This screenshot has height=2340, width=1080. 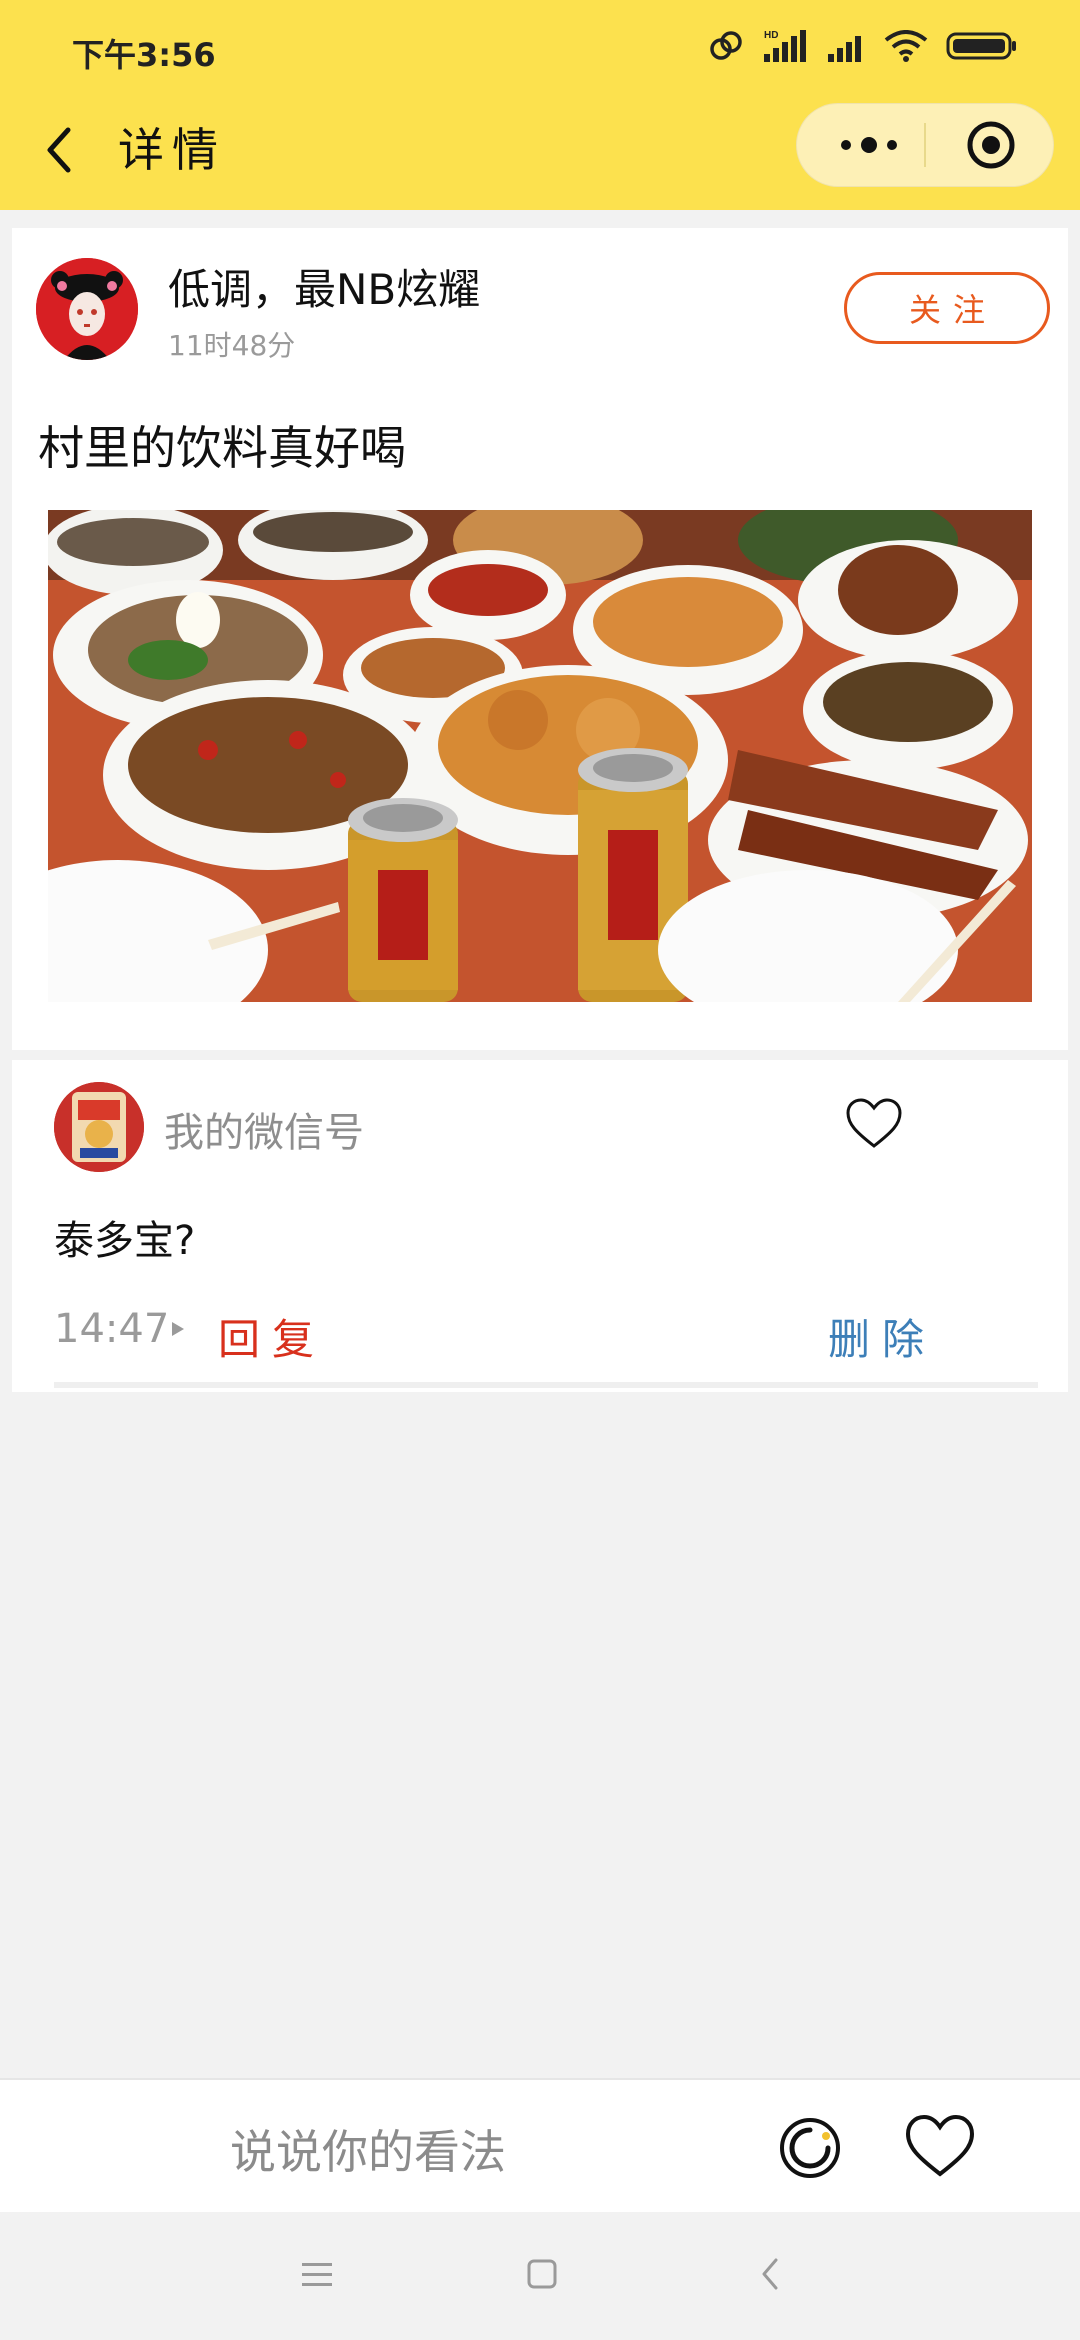 I want to click on home-button, so click(x=542, y=2274).